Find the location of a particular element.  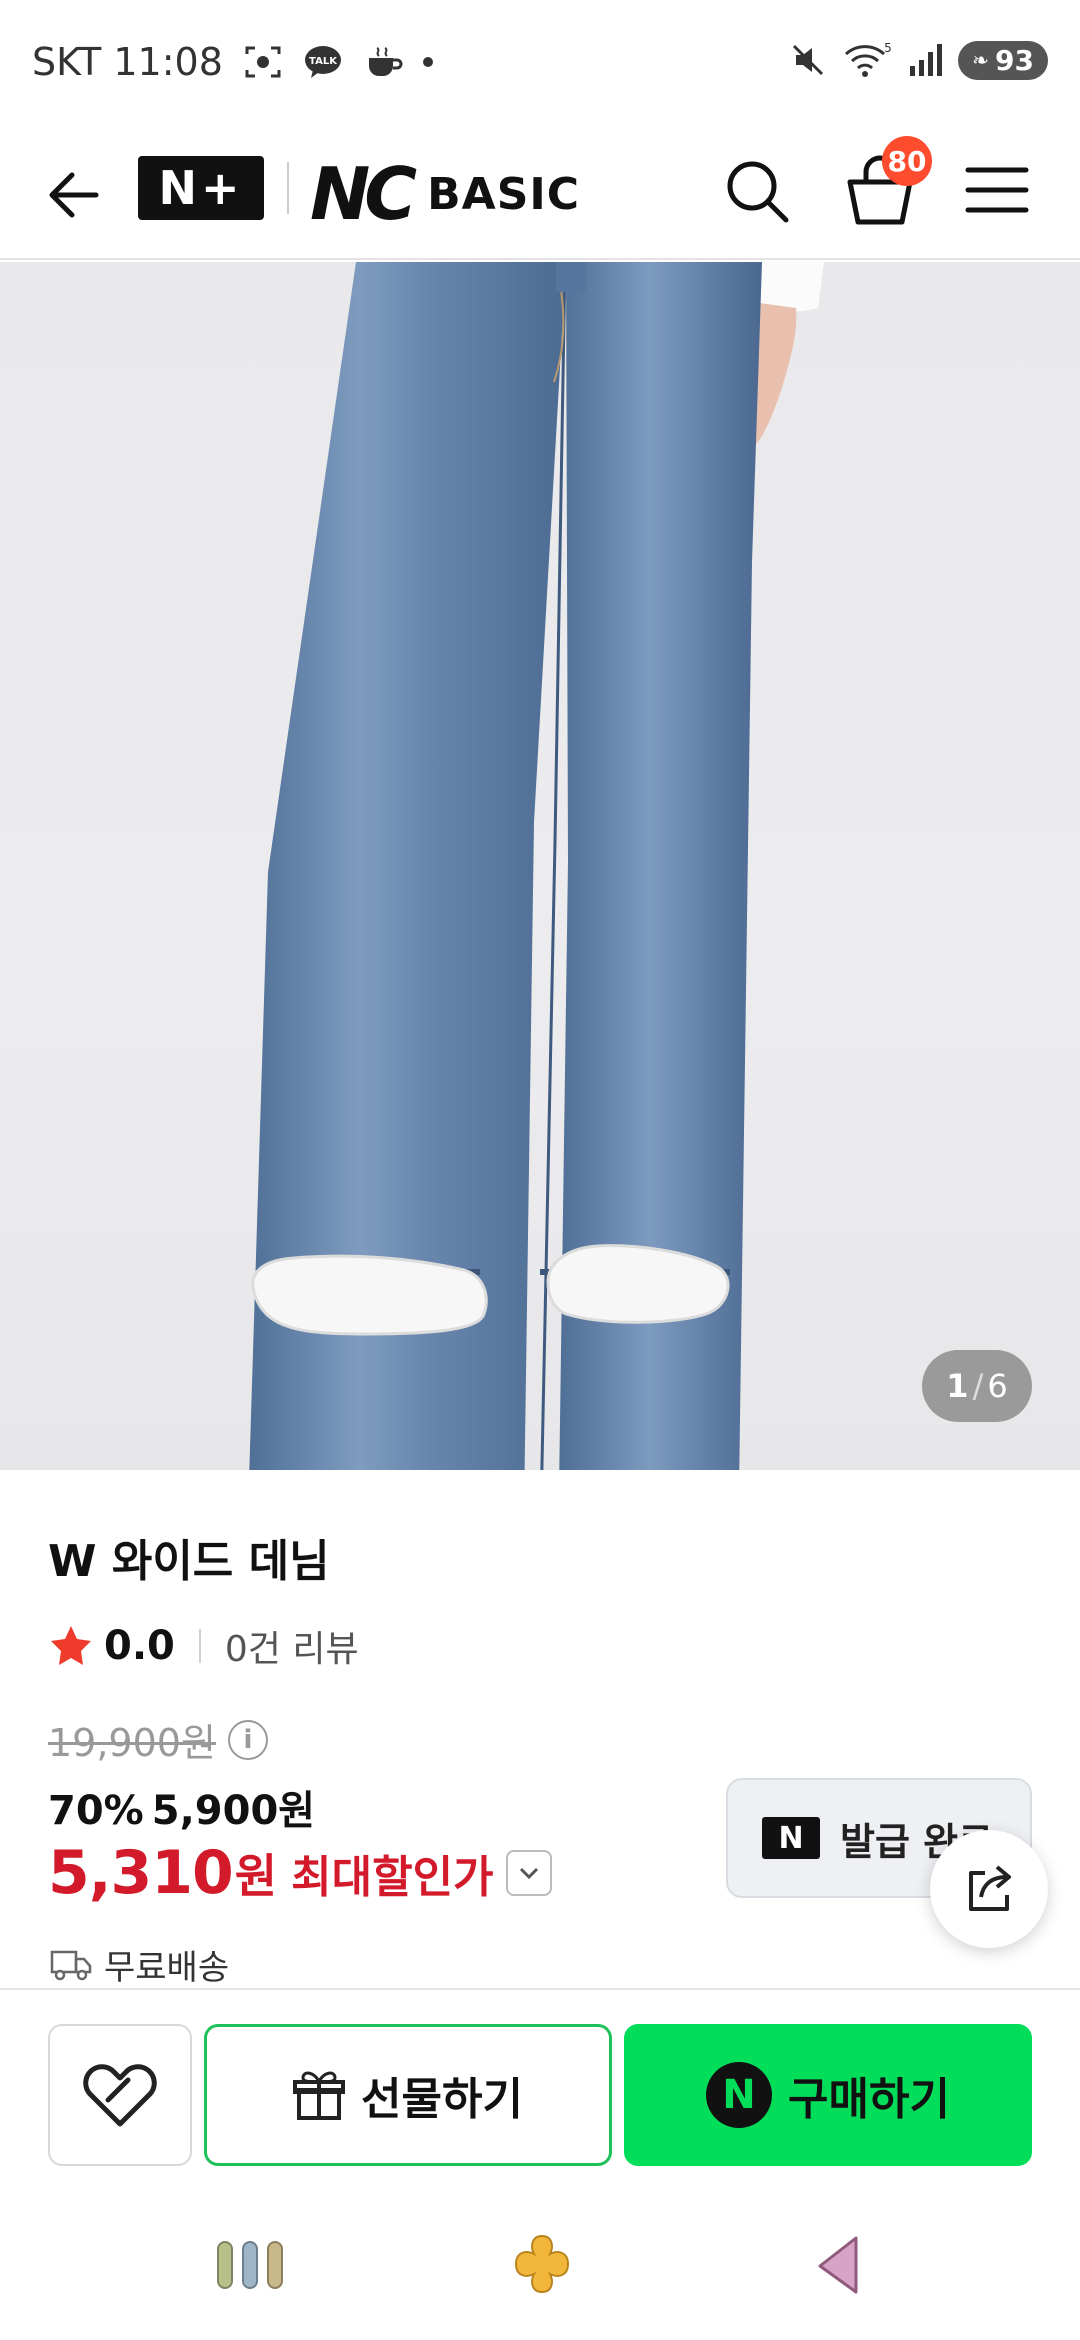

leaf-icon: ❧ is located at coordinates (981, 60).